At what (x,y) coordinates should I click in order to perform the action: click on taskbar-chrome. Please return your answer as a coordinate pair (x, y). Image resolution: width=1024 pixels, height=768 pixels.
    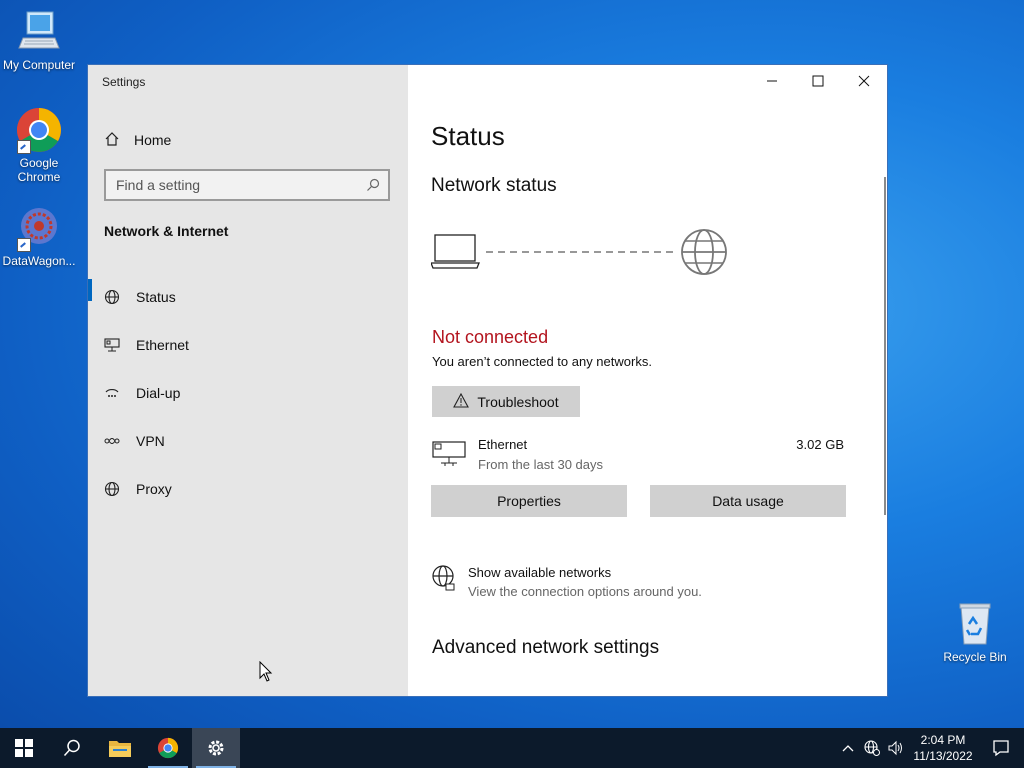
    Looking at the image, I should click on (168, 748).